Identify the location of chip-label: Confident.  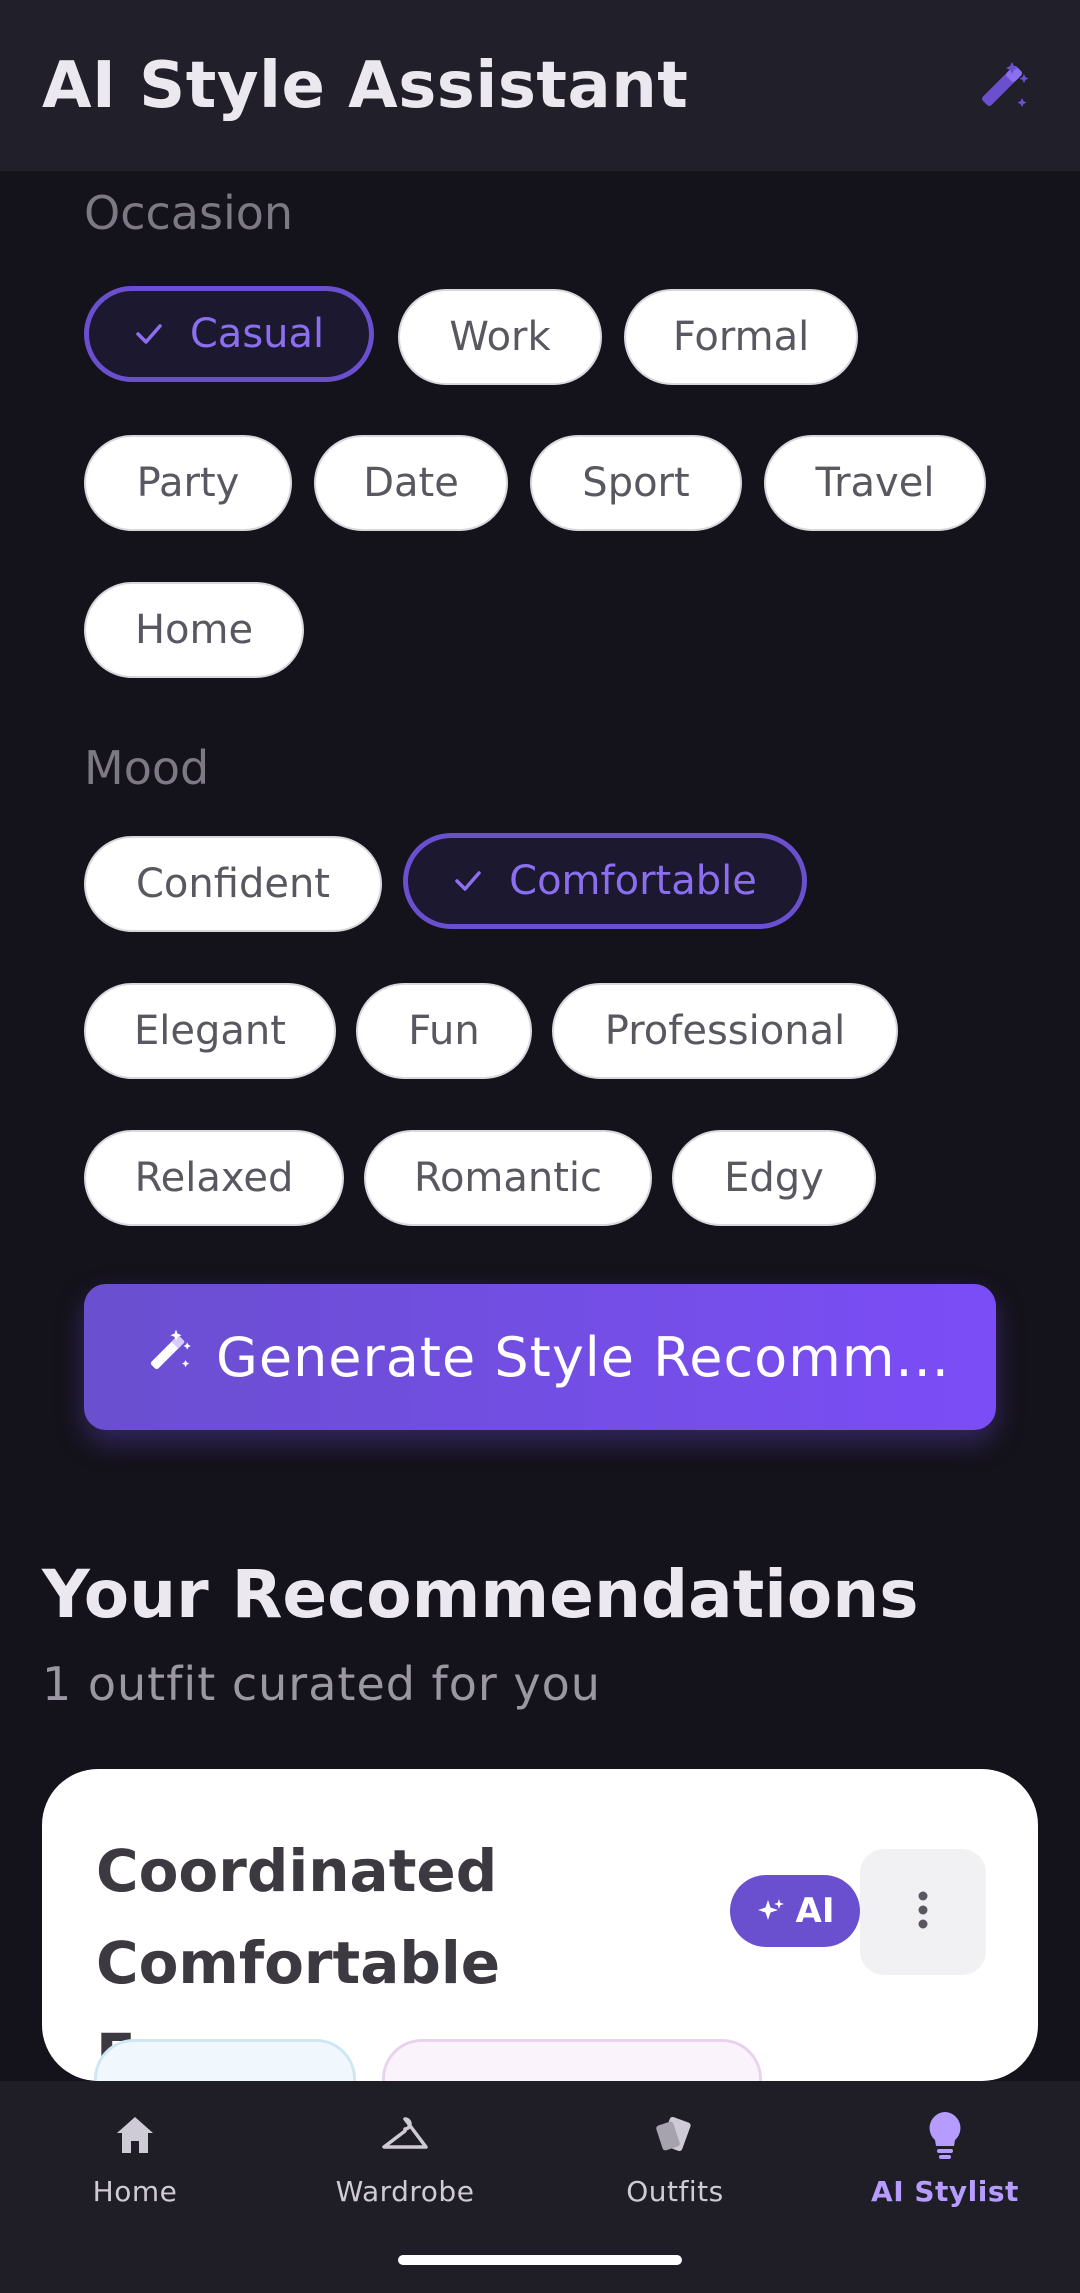
(233, 884).